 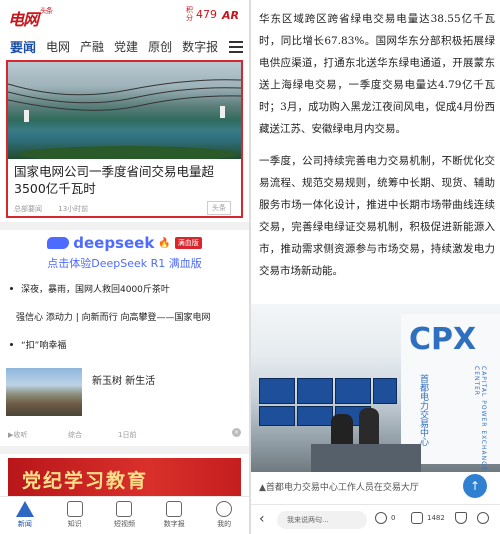 I want to click on study-banner: 党纪学习教育, so click(x=124, y=477).